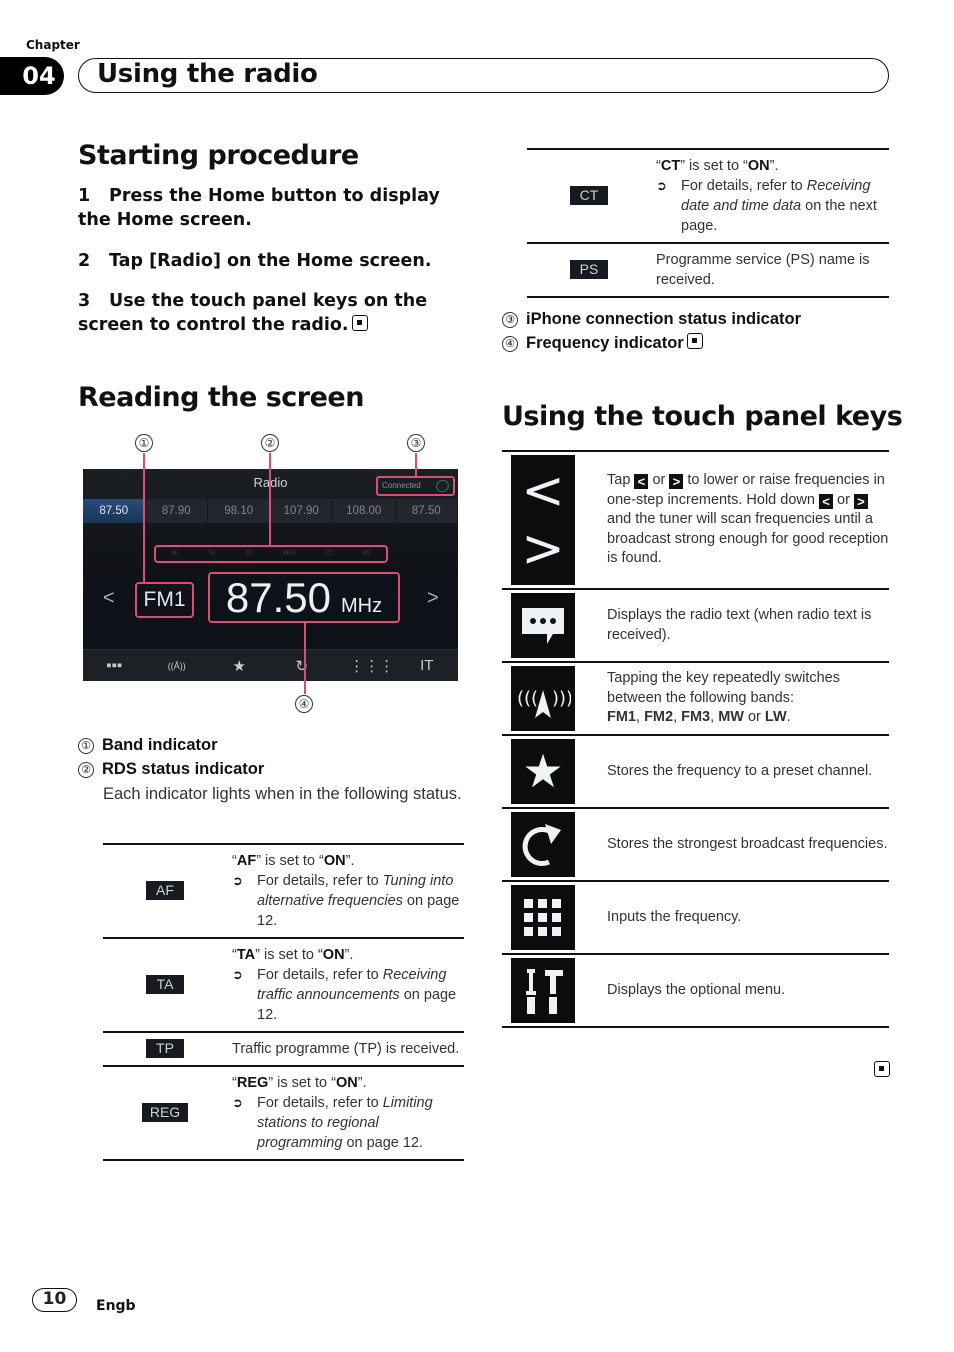 This screenshot has height=1352, width=954. Describe the element at coordinates (415, 486) in the screenshot. I see `connection-status: Connected` at that location.